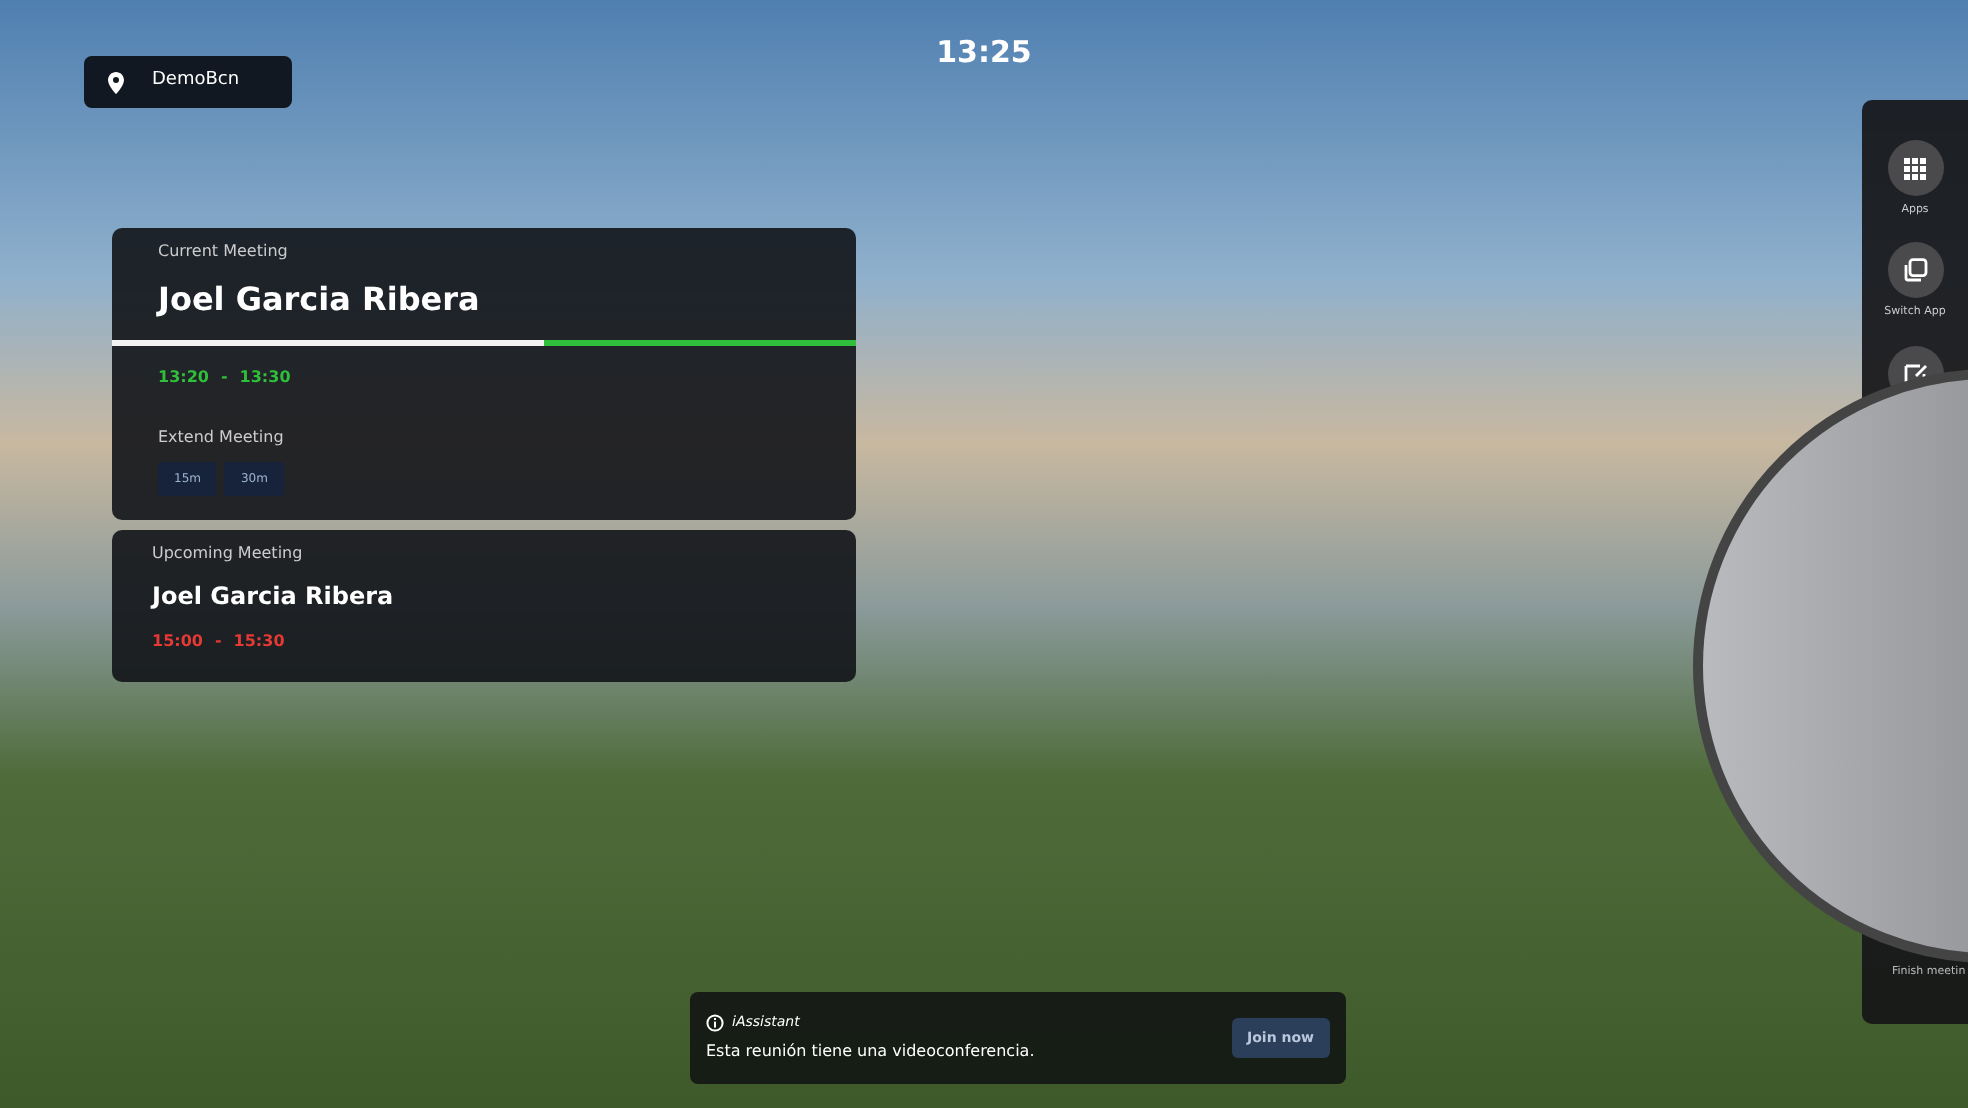  I want to click on notification-message: Esta reunión tiene una videoconferencia., so click(870, 1052).